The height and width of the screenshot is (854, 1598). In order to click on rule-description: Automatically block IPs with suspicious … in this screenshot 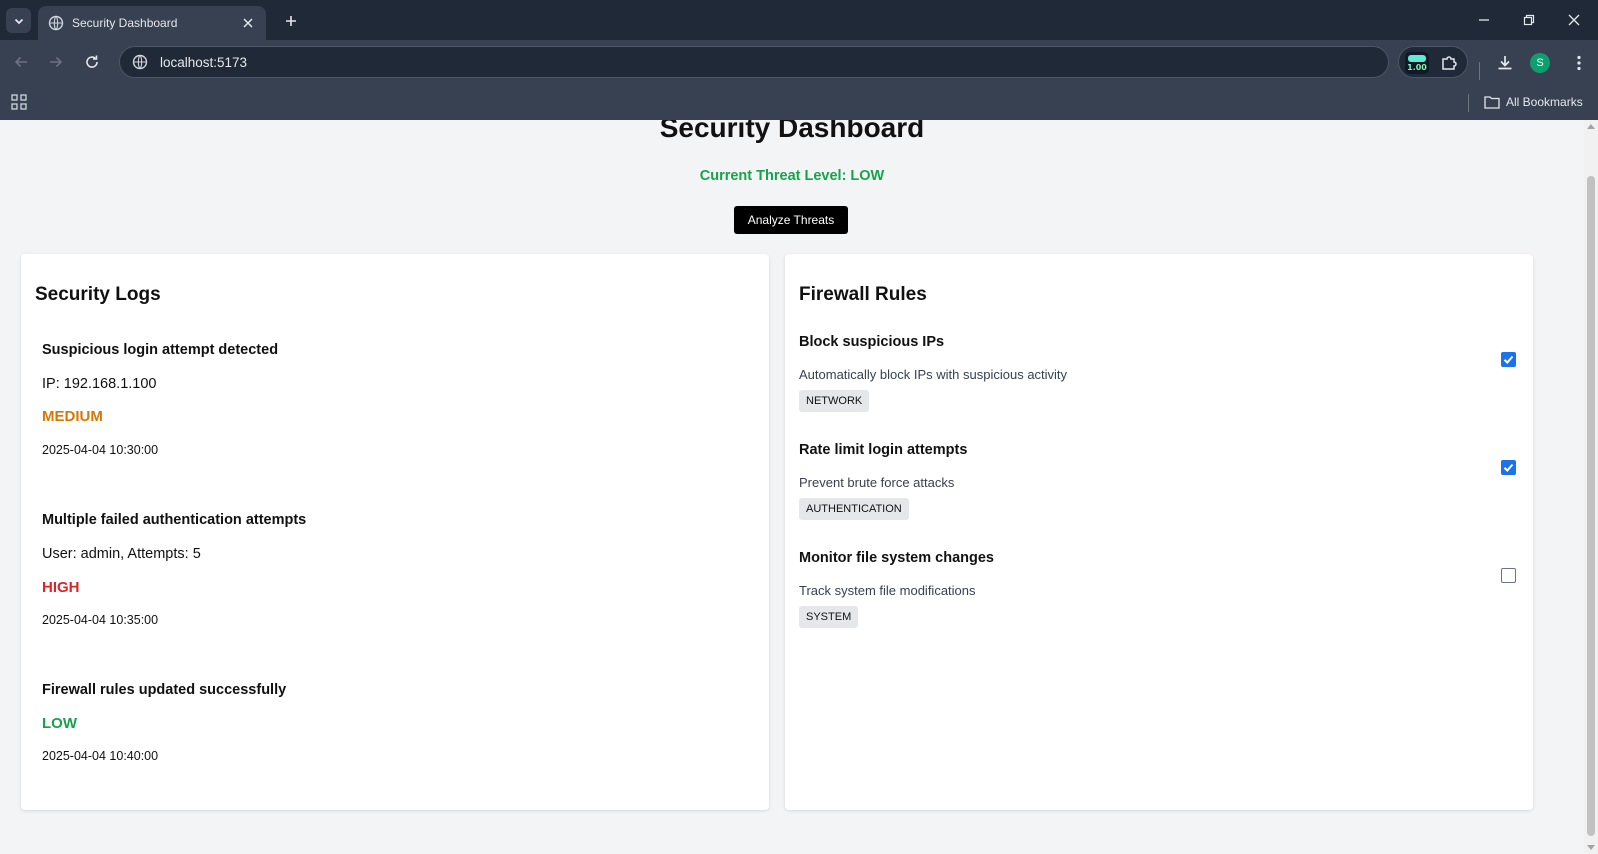, I will do `click(933, 374)`.